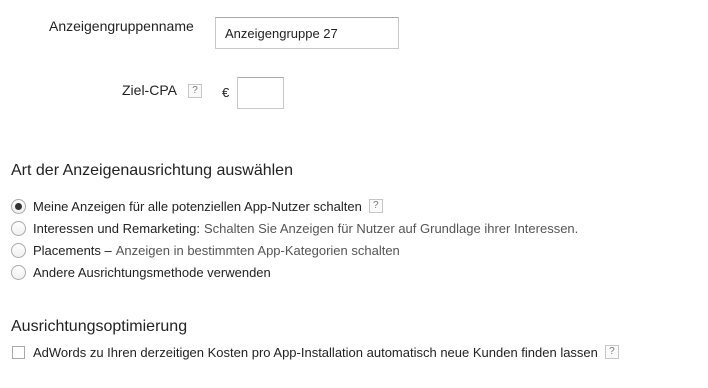 The width and height of the screenshot is (708, 388). Describe the element at coordinates (18, 352) in the screenshot. I see `auto-find-customers-checkbox` at that location.